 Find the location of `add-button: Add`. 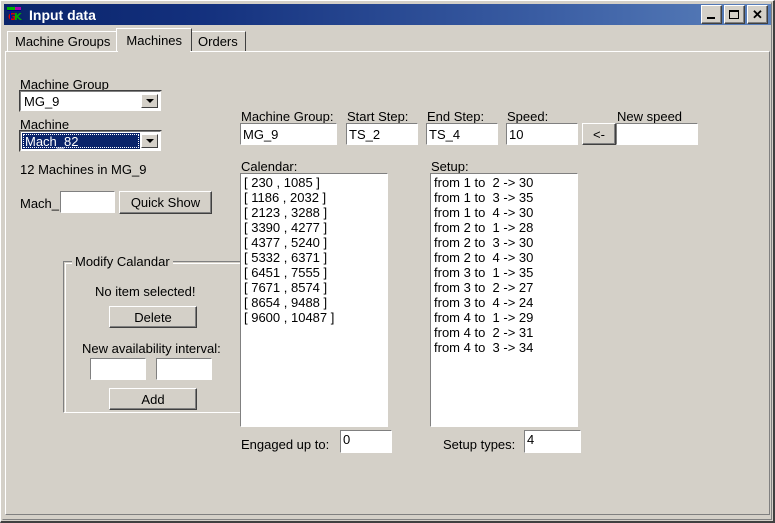

add-button: Add is located at coordinates (153, 399).